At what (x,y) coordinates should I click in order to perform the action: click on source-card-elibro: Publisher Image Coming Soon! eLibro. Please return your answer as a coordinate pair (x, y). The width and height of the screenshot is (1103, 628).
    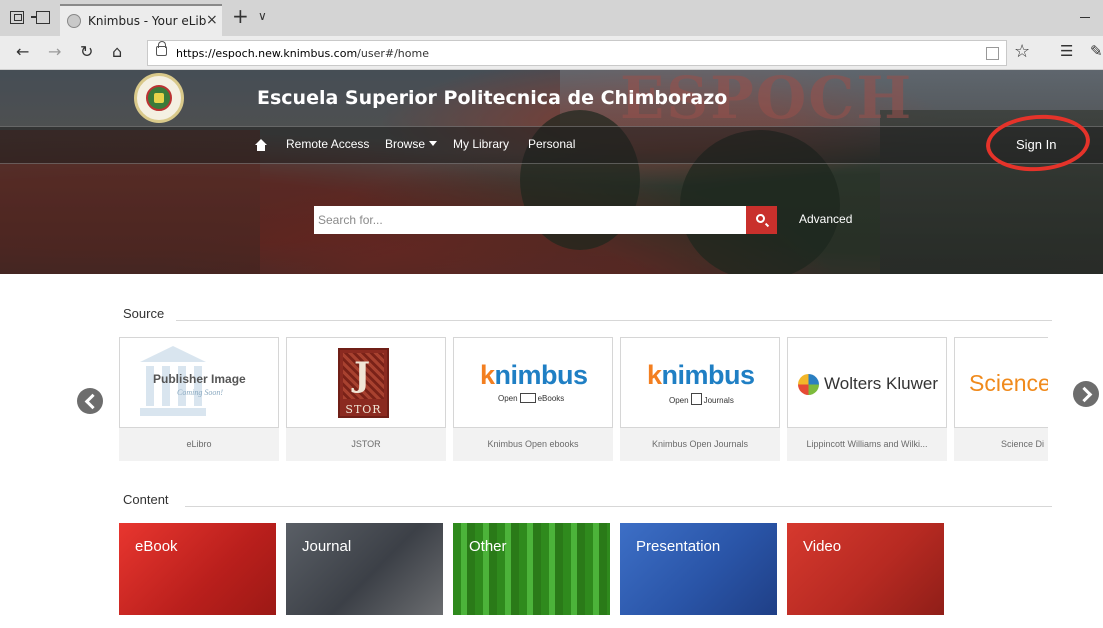
    Looking at the image, I should click on (199, 399).